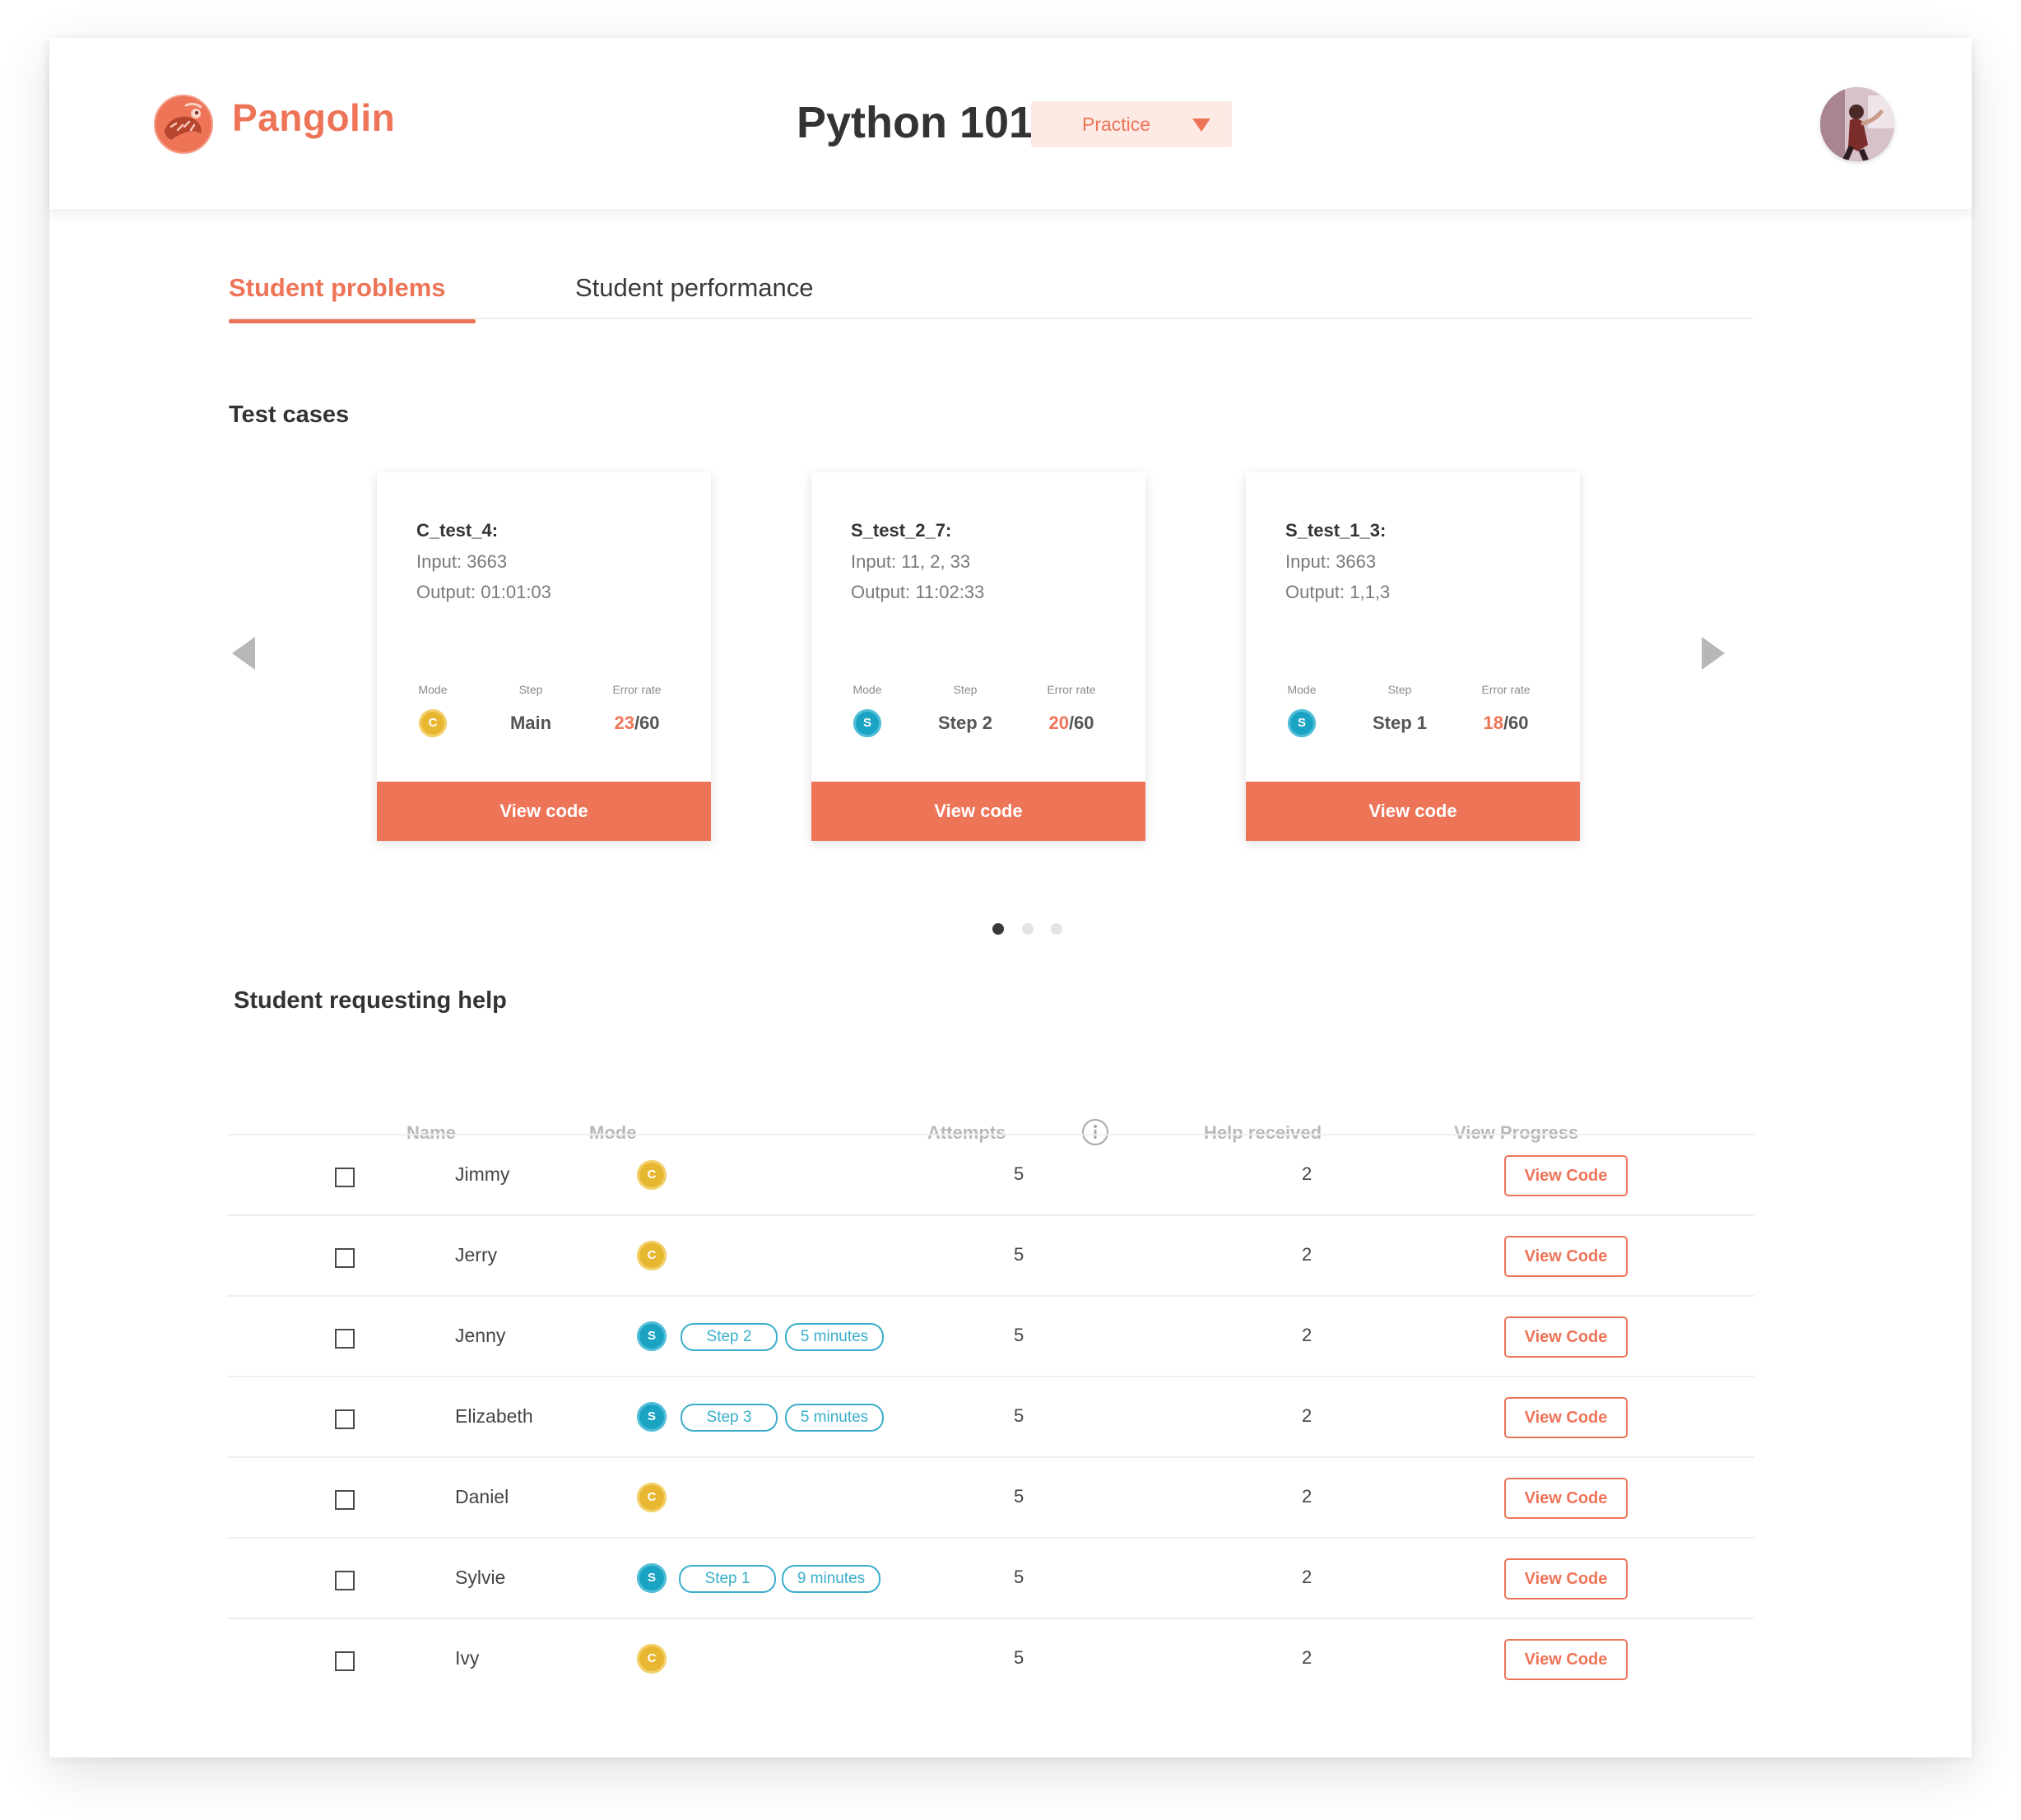  I want to click on step-pill: Step 3, so click(729, 1418).